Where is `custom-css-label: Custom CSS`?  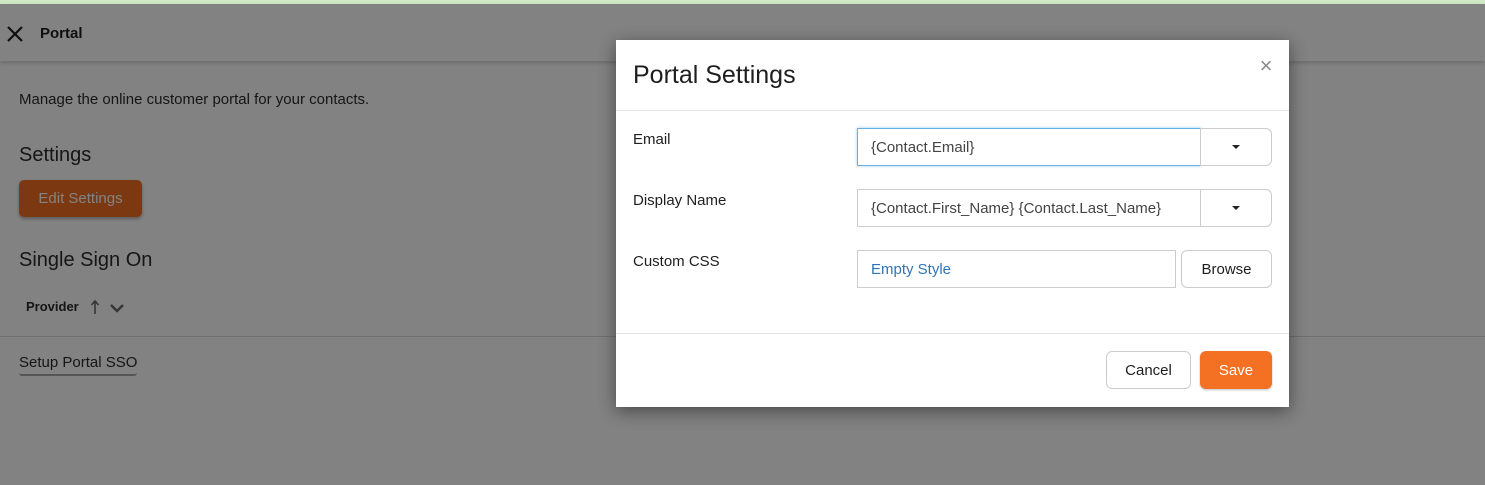 custom-css-label: Custom CSS is located at coordinates (676, 261).